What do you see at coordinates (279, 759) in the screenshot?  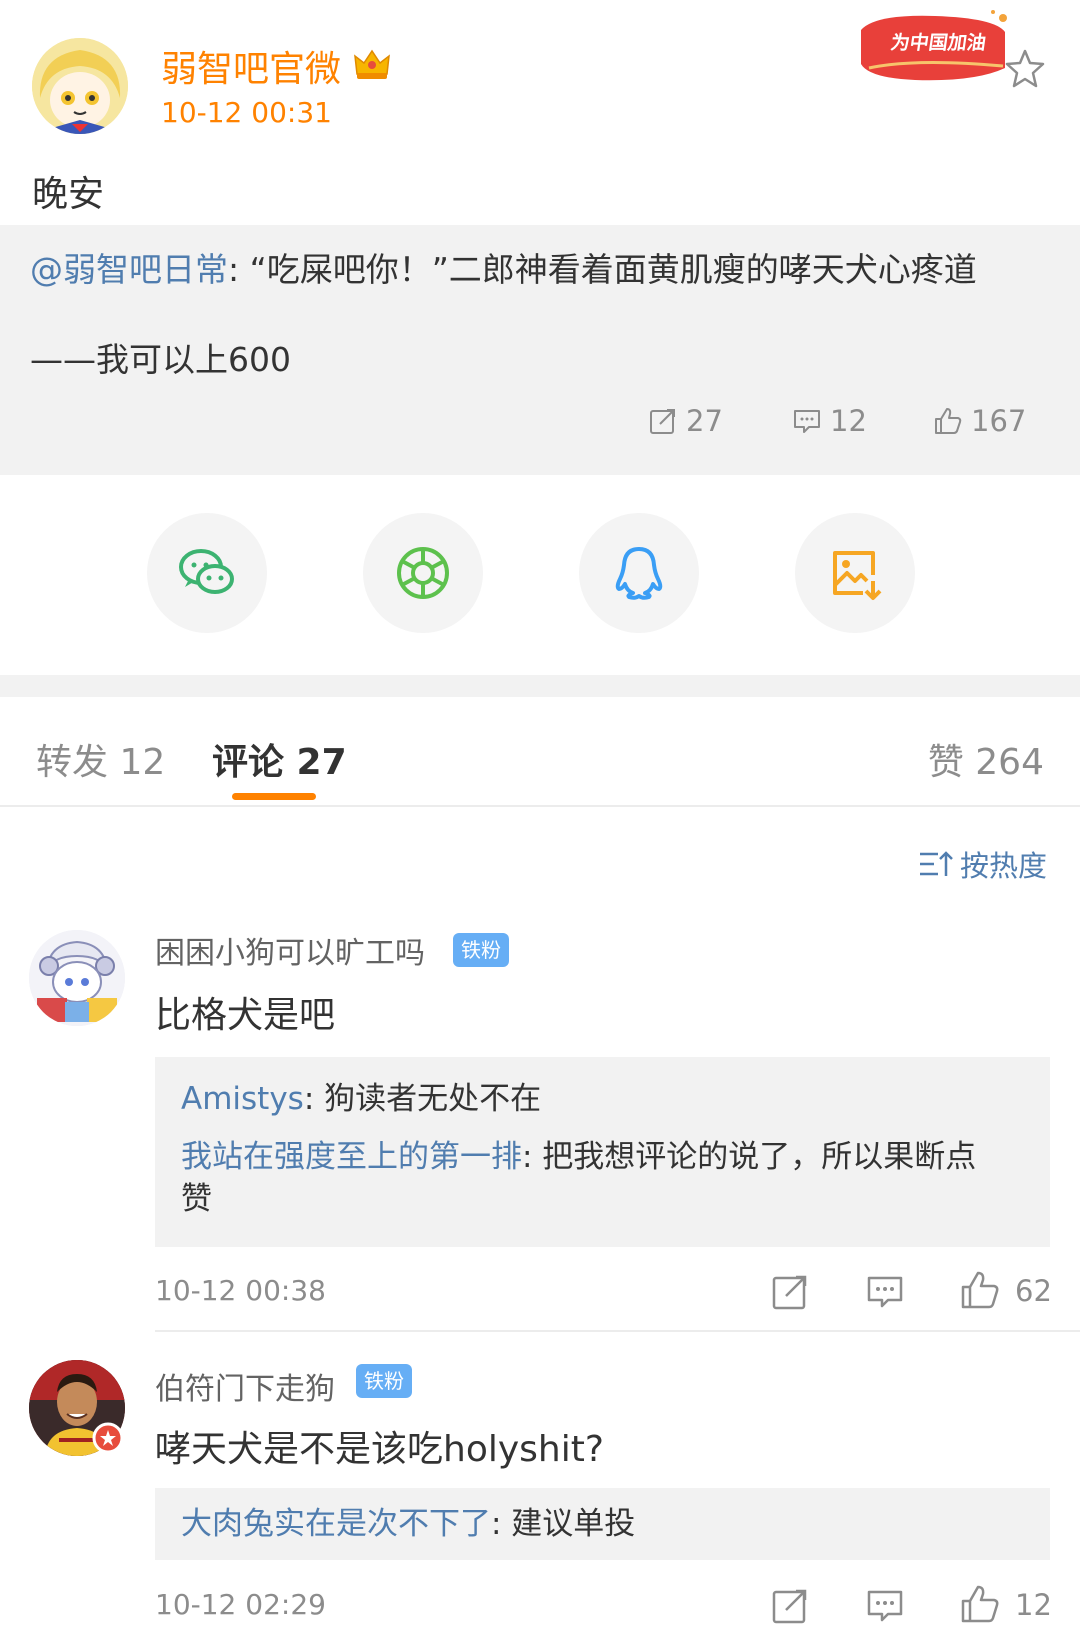 I see `tab-comments: 评论 27` at bounding box center [279, 759].